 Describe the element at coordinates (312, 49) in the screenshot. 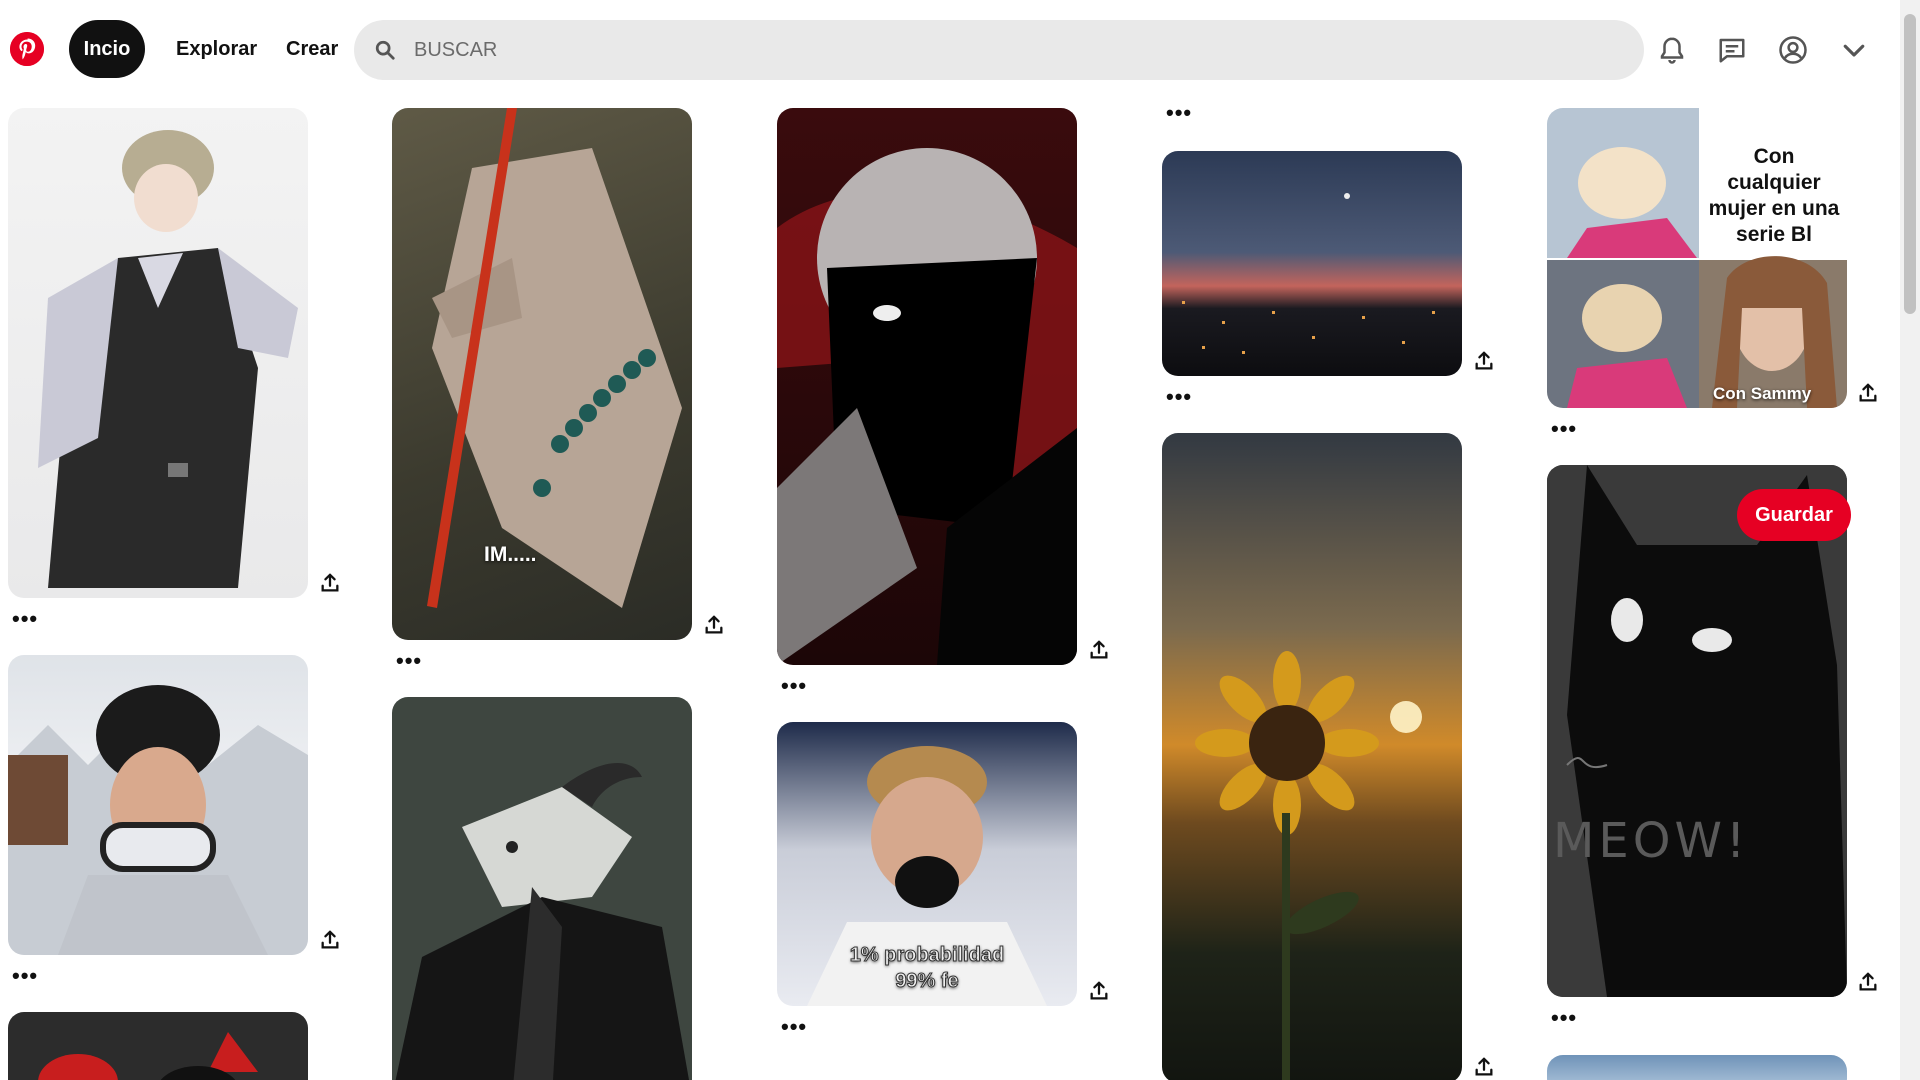

I see `nav-create-button: Crear` at that location.